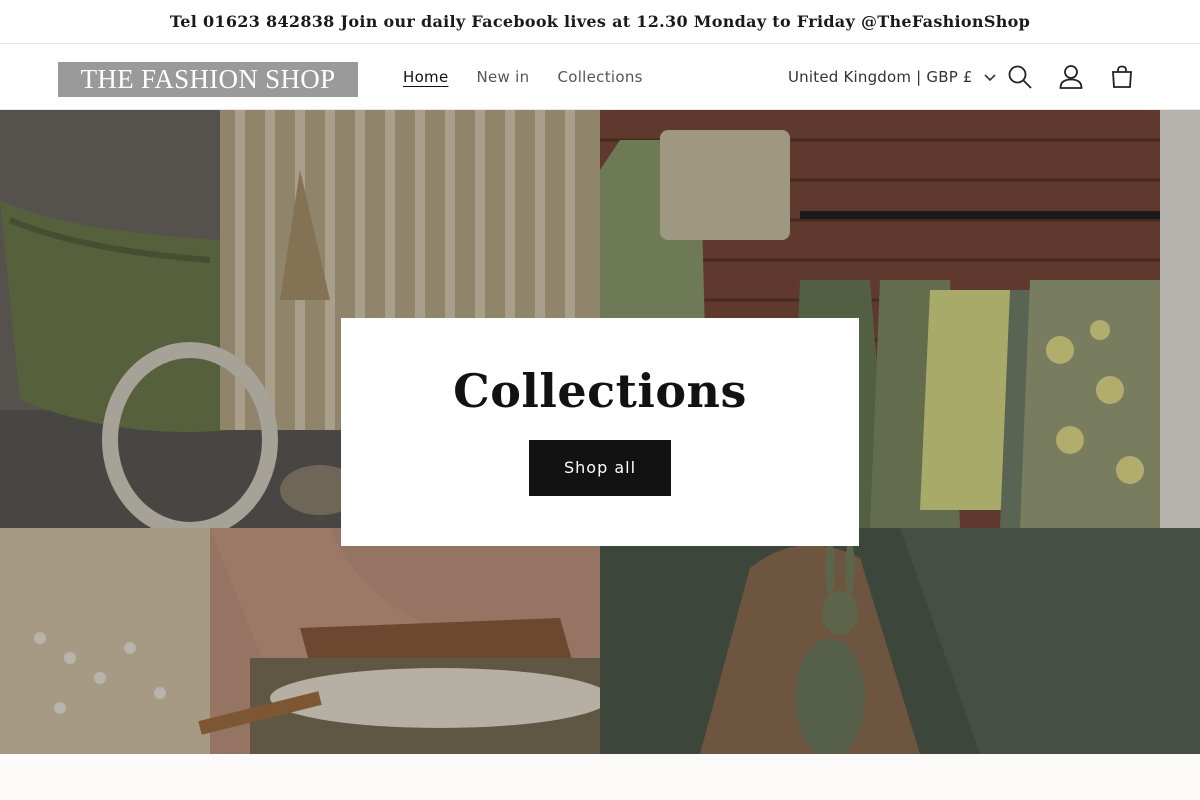 The height and width of the screenshot is (800, 1200). Describe the element at coordinates (990, 77) in the screenshot. I see `chevron-down-icon` at that location.